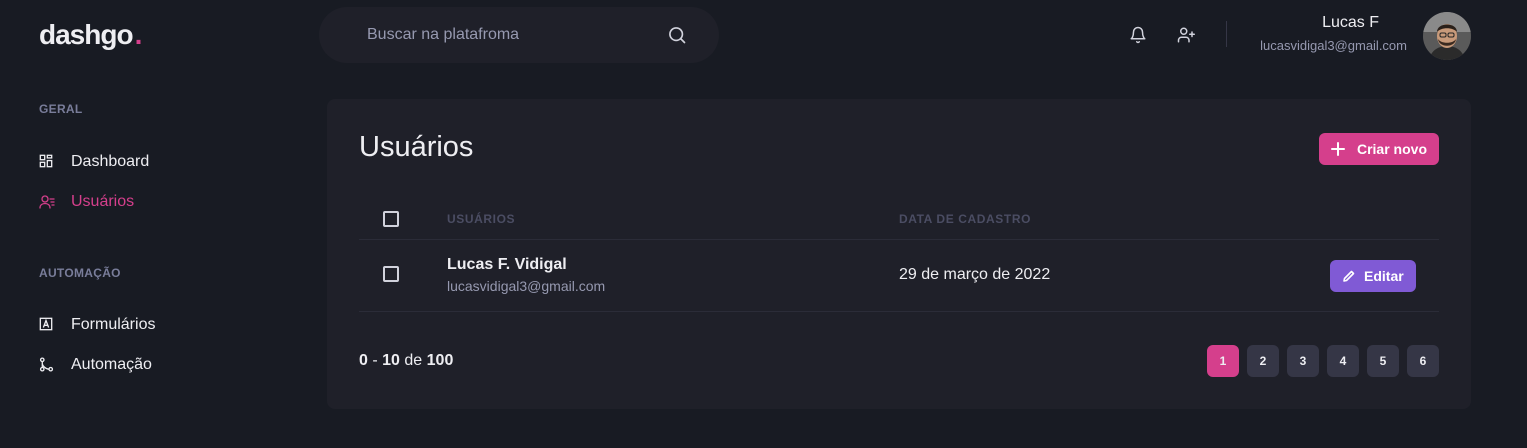 This screenshot has width=1527, height=448. Describe the element at coordinates (391, 274) in the screenshot. I see `row-checkbox` at that location.